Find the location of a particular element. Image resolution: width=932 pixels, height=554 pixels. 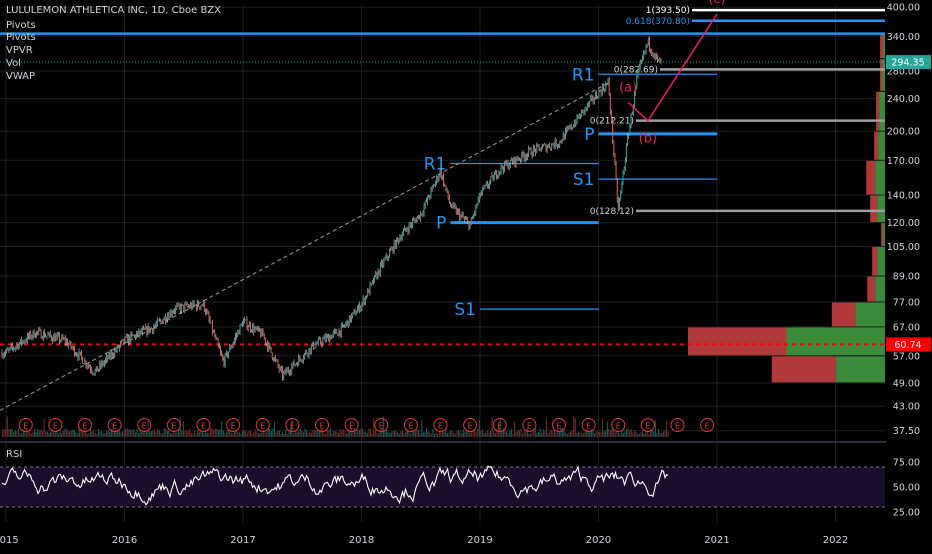

indicator-vol: Vol is located at coordinates (13, 63).